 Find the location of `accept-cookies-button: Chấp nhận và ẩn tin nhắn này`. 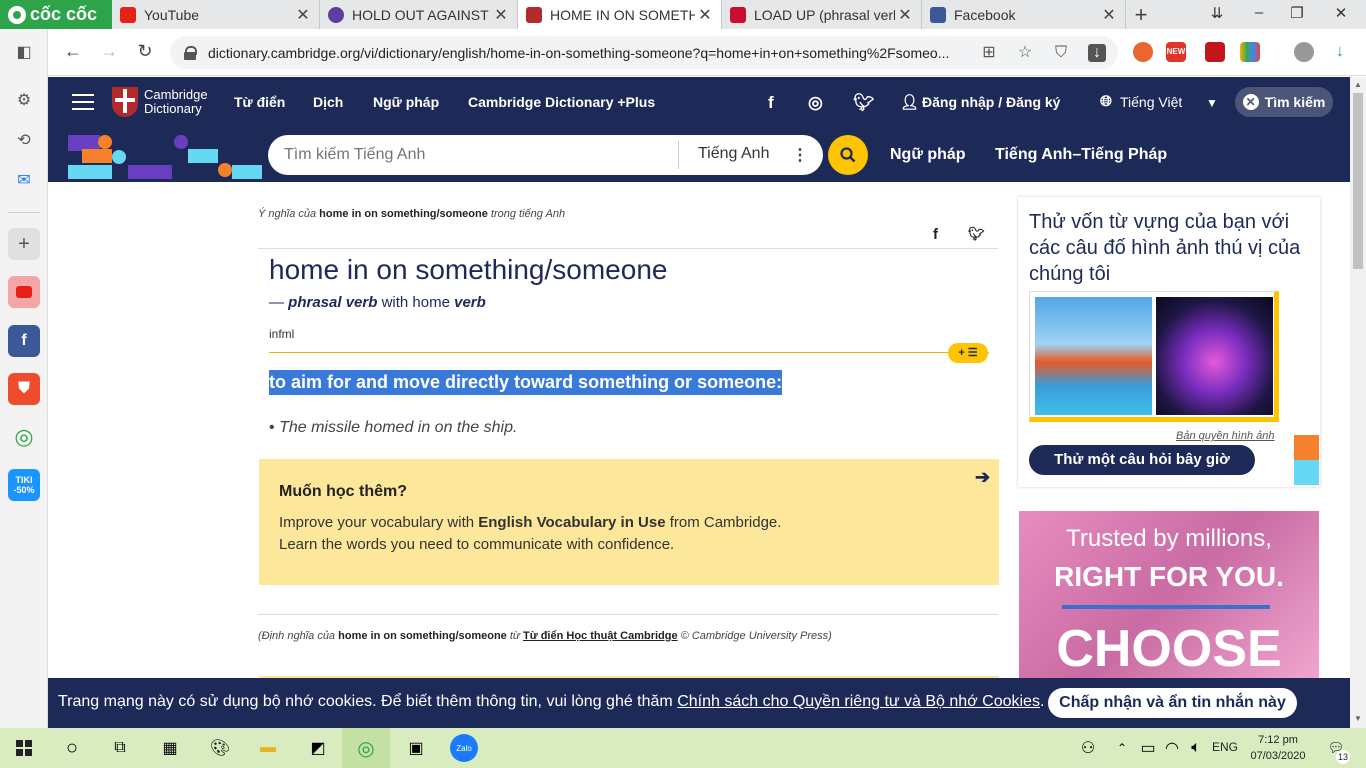

accept-cookies-button: Chấp nhận và ẩn tin nhắn này is located at coordinates (1172, 703).